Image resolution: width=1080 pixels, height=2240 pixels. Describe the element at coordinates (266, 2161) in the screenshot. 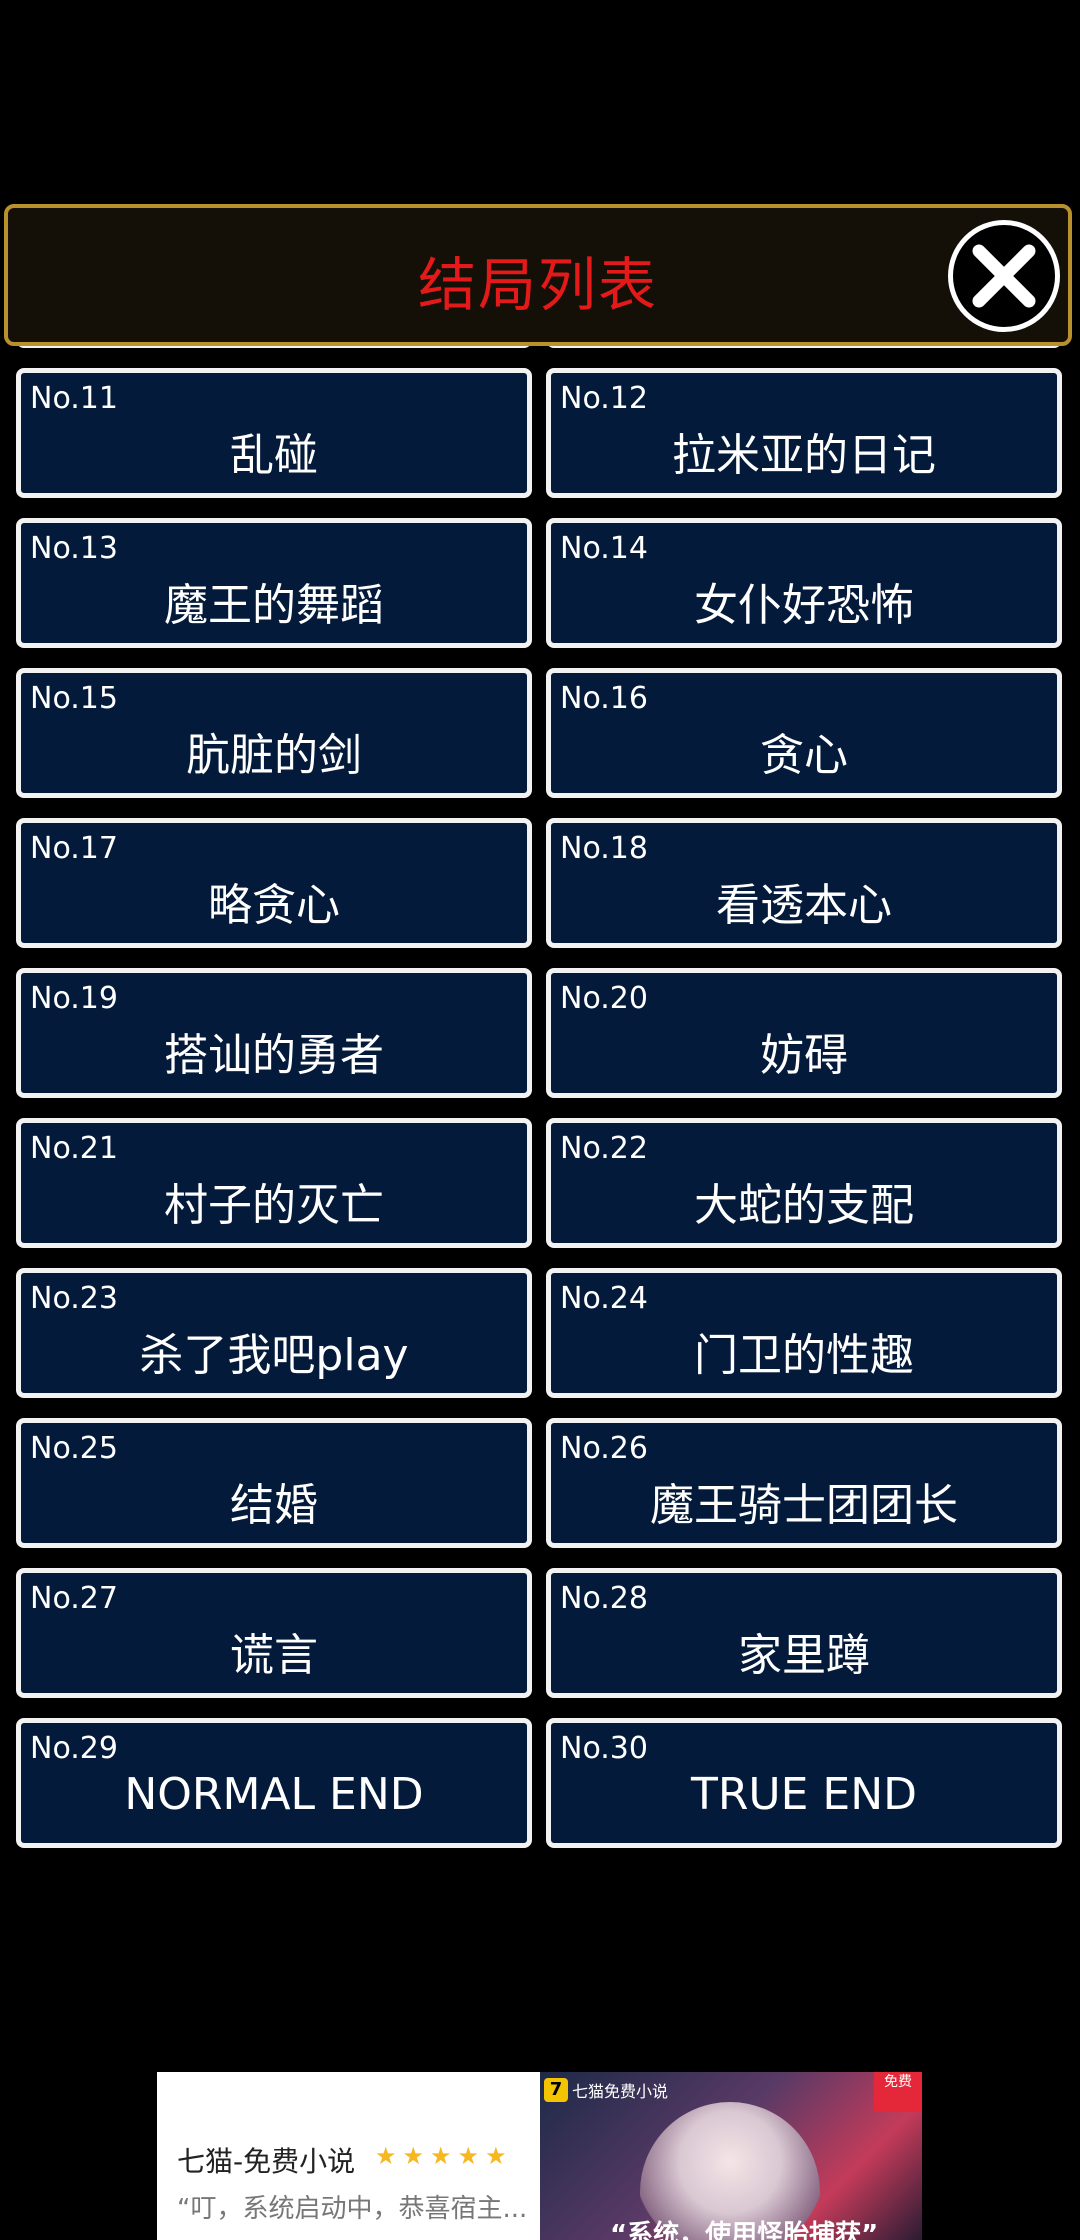

I see `ad-app-name: 七猫-免费小说` at that location.